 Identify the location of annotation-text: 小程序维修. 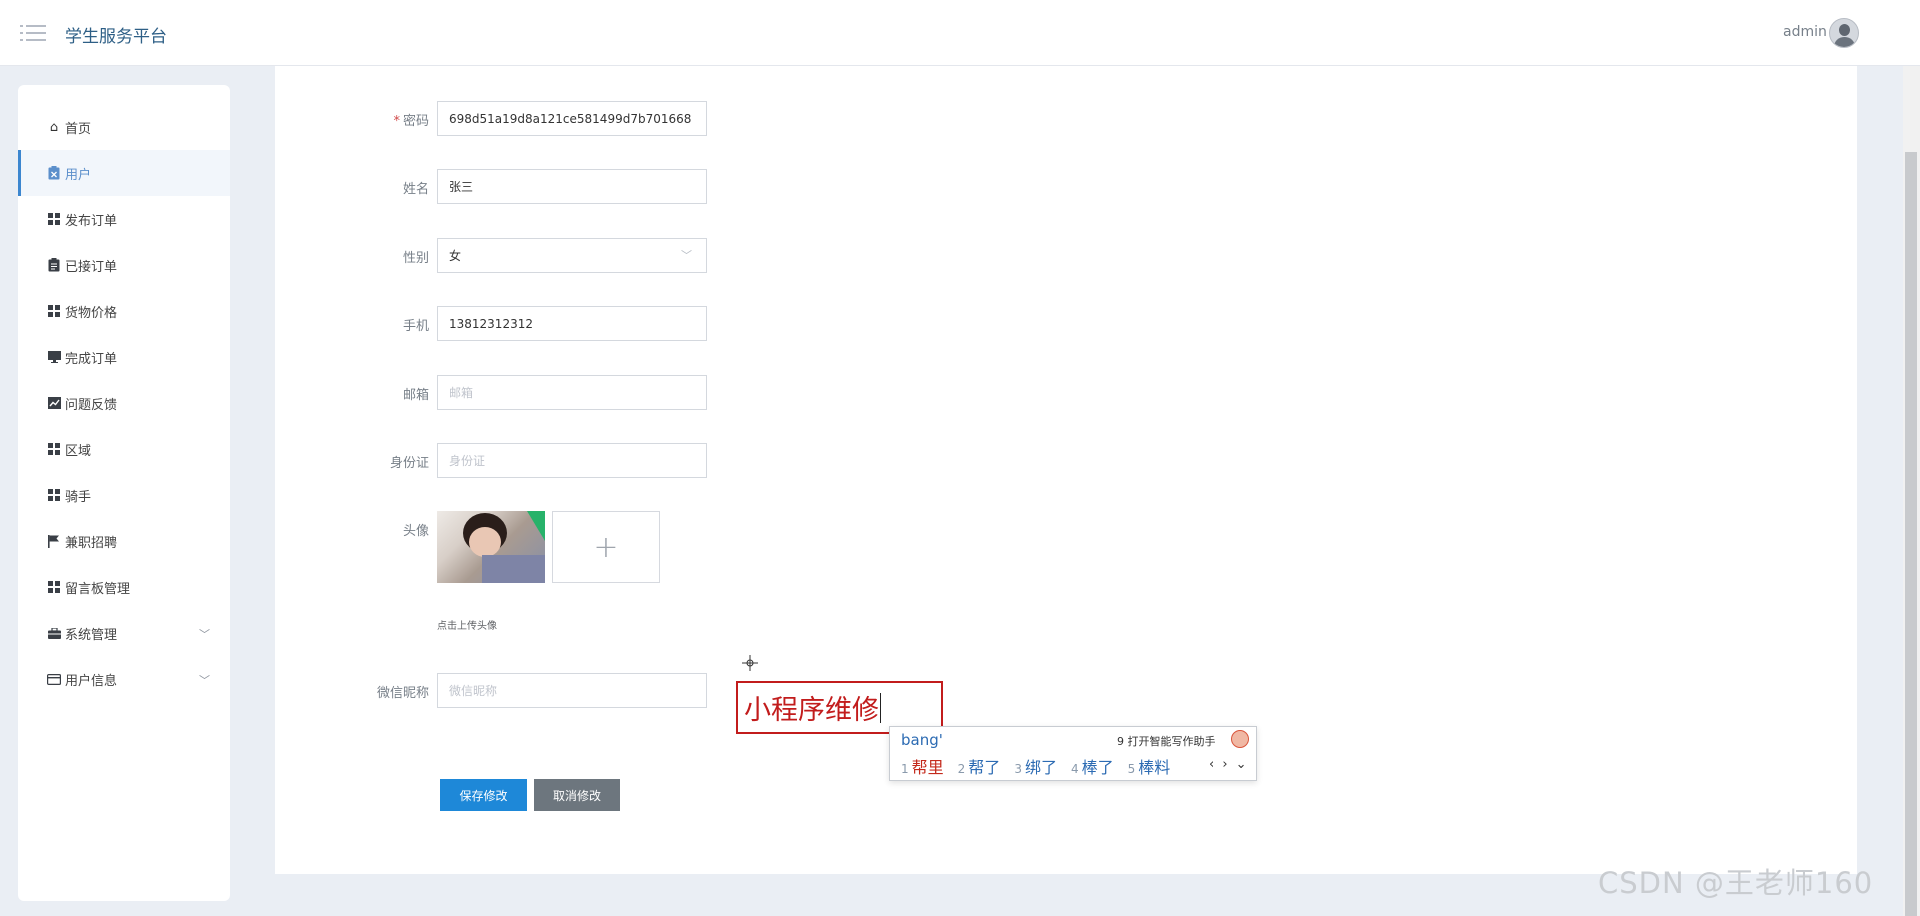
(811, 710).